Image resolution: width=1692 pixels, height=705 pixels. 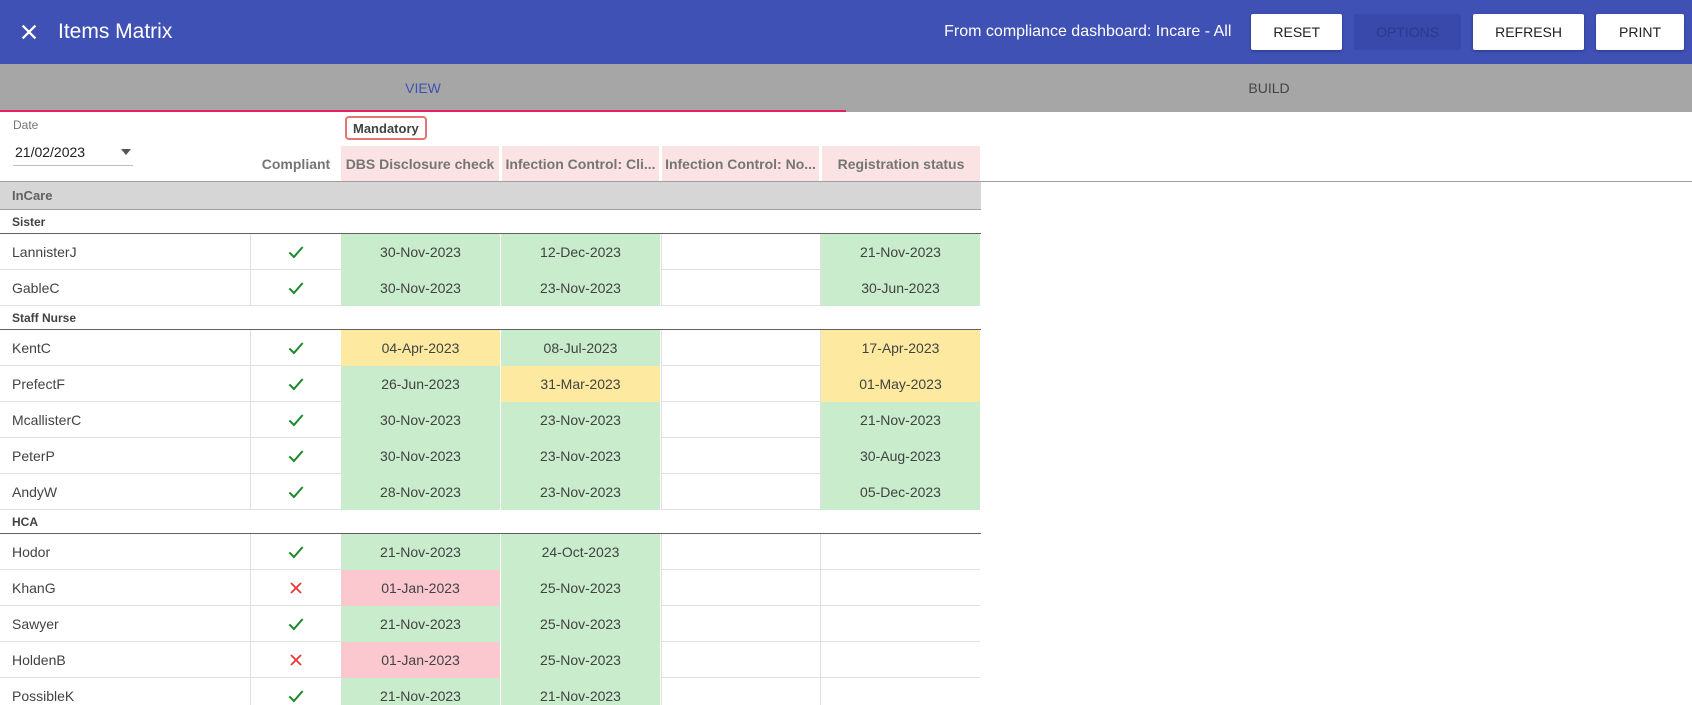 What do you see at coordinates (1640, 32) in the screenshot?
I see `print-button: PRINT` at bounding box center [1640, 32].